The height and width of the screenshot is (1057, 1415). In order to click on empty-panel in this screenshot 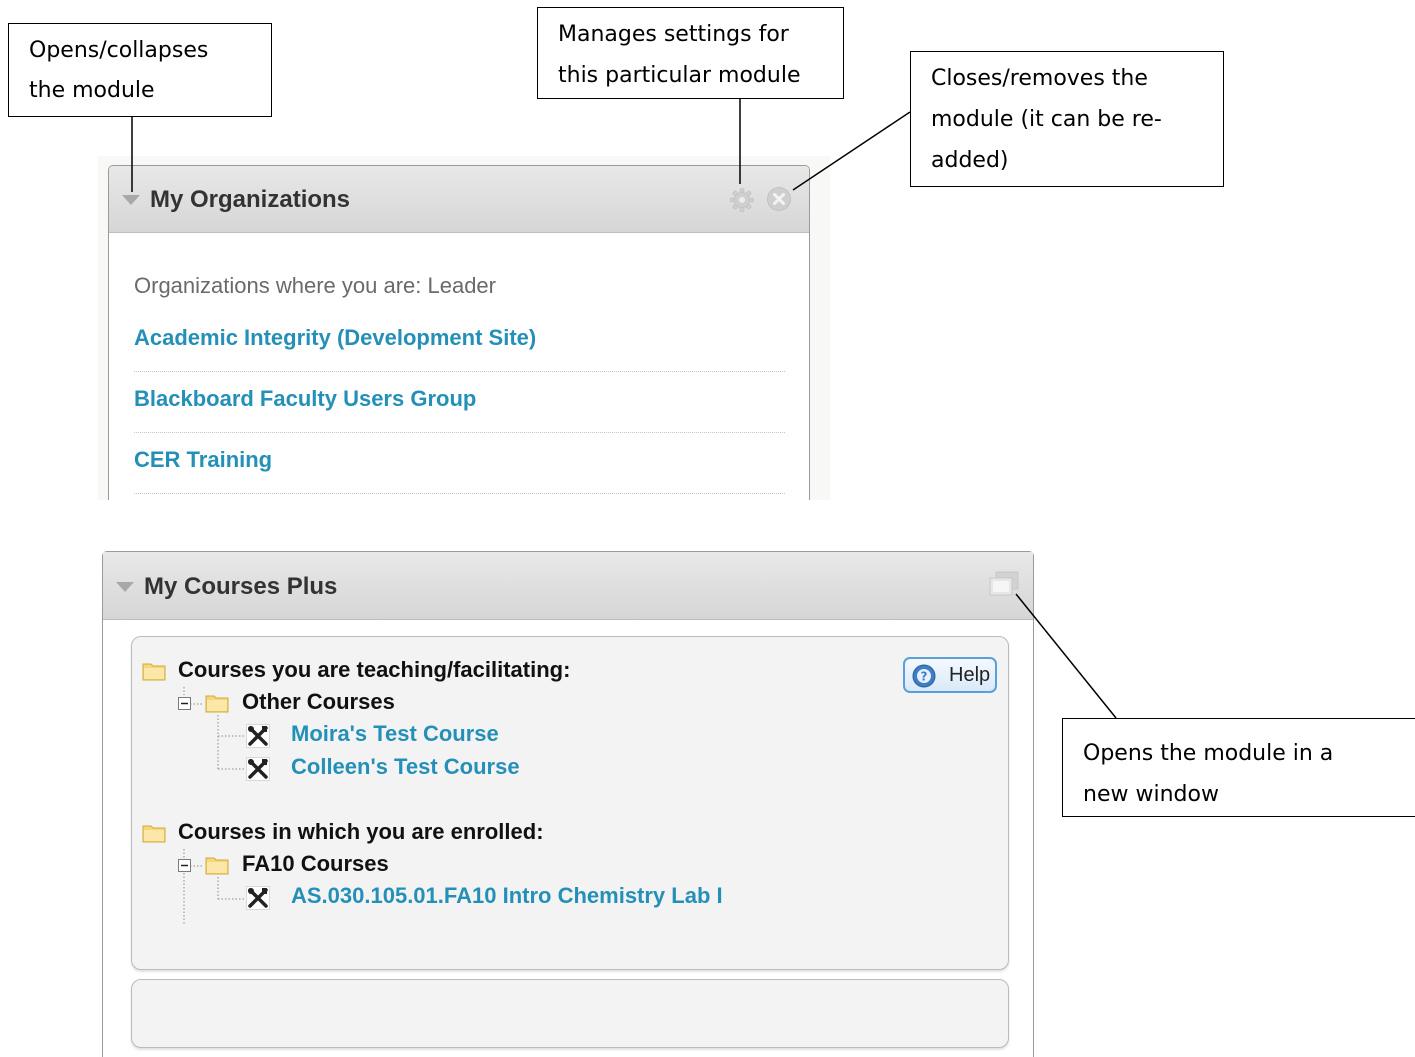, I will do `click(570, 1013)`.